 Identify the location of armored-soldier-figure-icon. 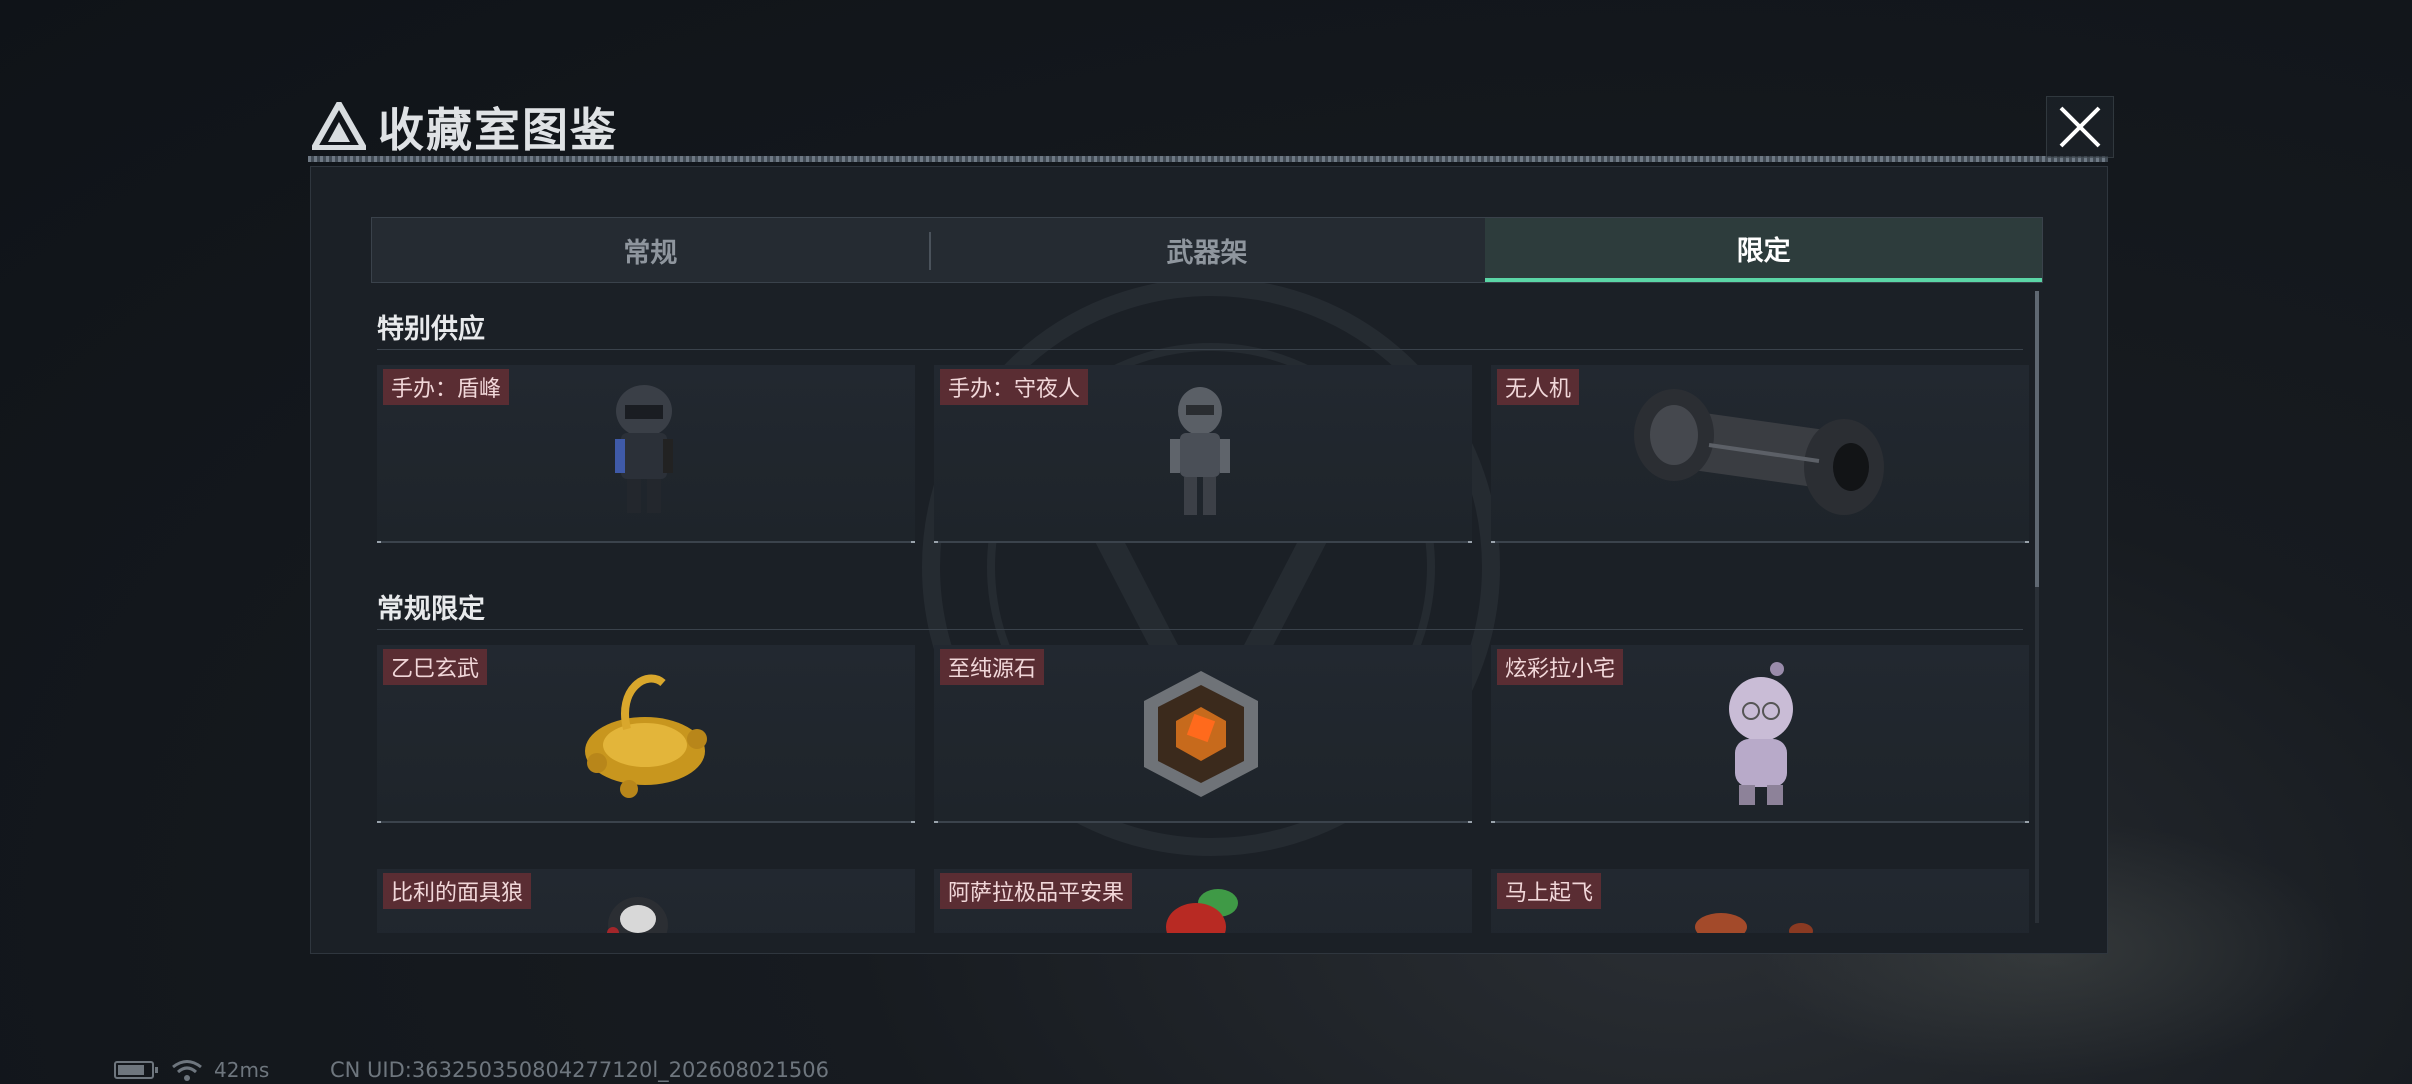
(644, 449).